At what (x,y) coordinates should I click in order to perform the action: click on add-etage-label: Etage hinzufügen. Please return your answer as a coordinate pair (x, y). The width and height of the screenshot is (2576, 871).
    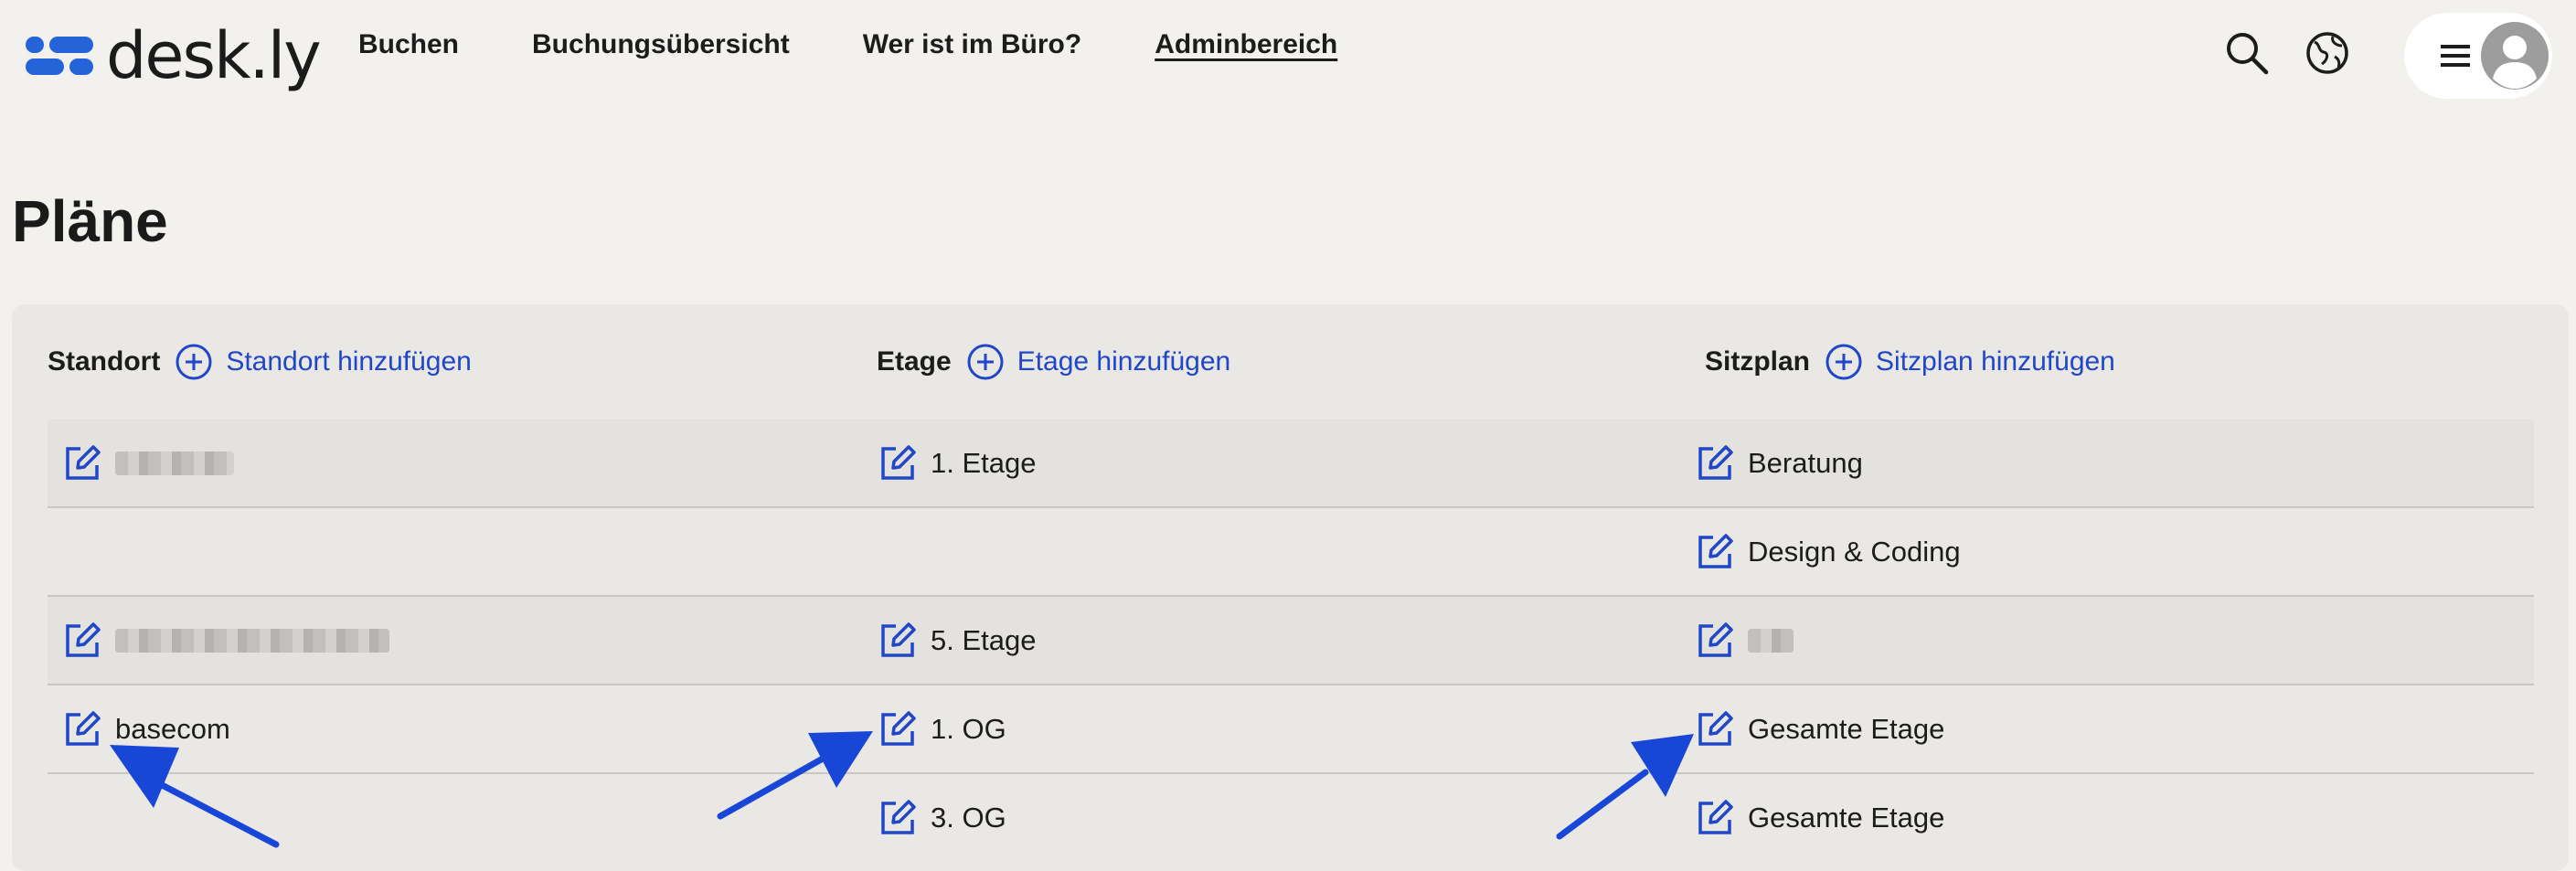
    Looking at the image, I should click on (1124, 361).